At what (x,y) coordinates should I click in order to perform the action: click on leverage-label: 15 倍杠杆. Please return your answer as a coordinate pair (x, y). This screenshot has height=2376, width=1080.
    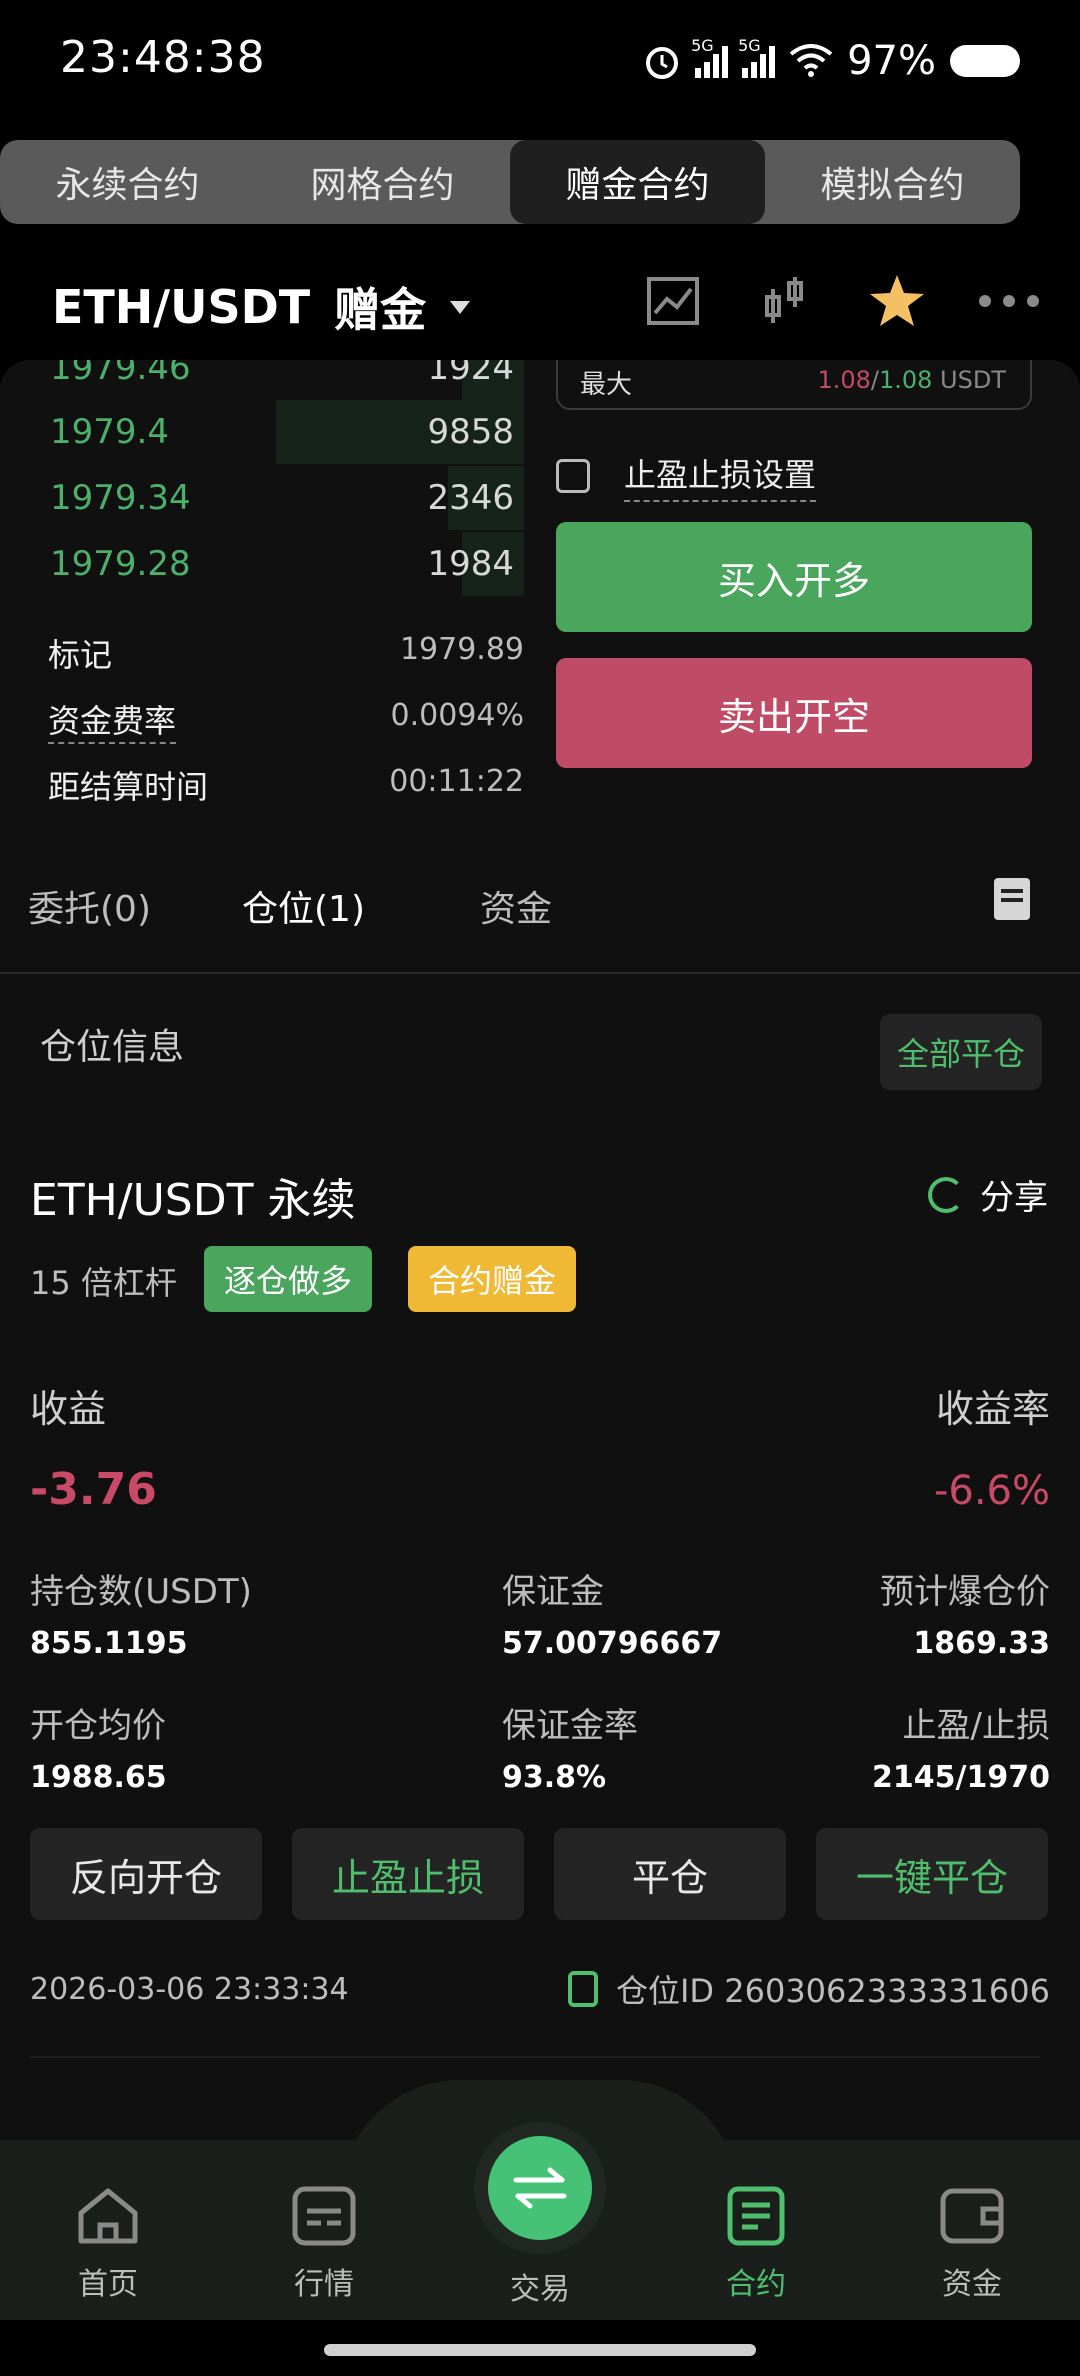
    Looking at the image, I should click on (103, 1283).